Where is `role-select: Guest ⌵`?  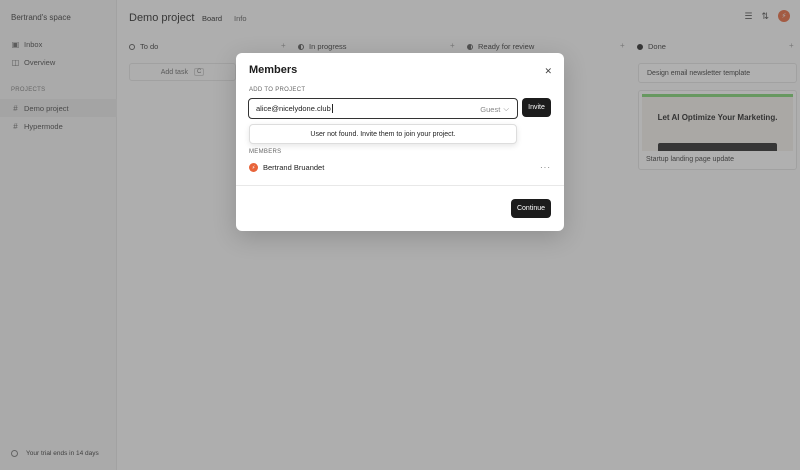
role-select: Guest ⌵ is located at coordinates (494, 109).